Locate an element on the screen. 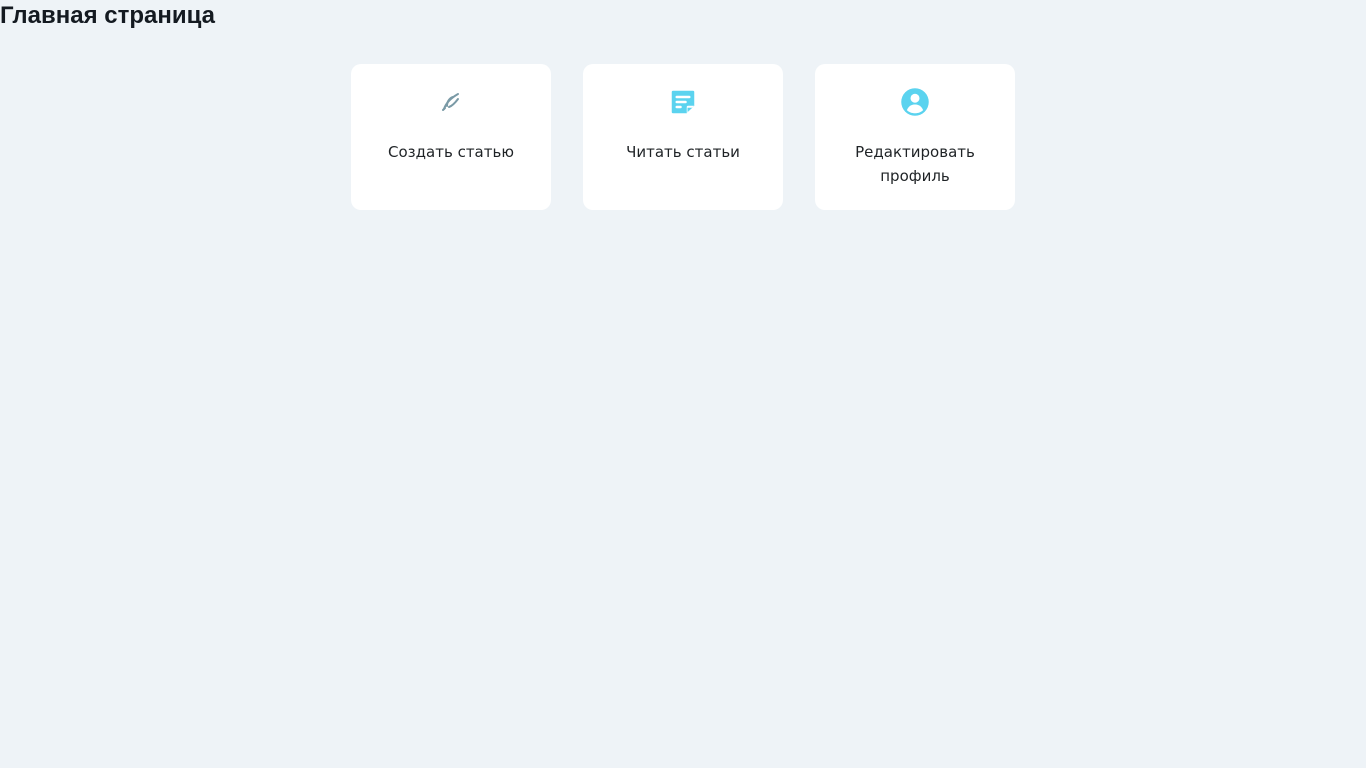 The image size is (1366, 768). read-articles-card: Читать статьи is located at coordinates (683, 137).